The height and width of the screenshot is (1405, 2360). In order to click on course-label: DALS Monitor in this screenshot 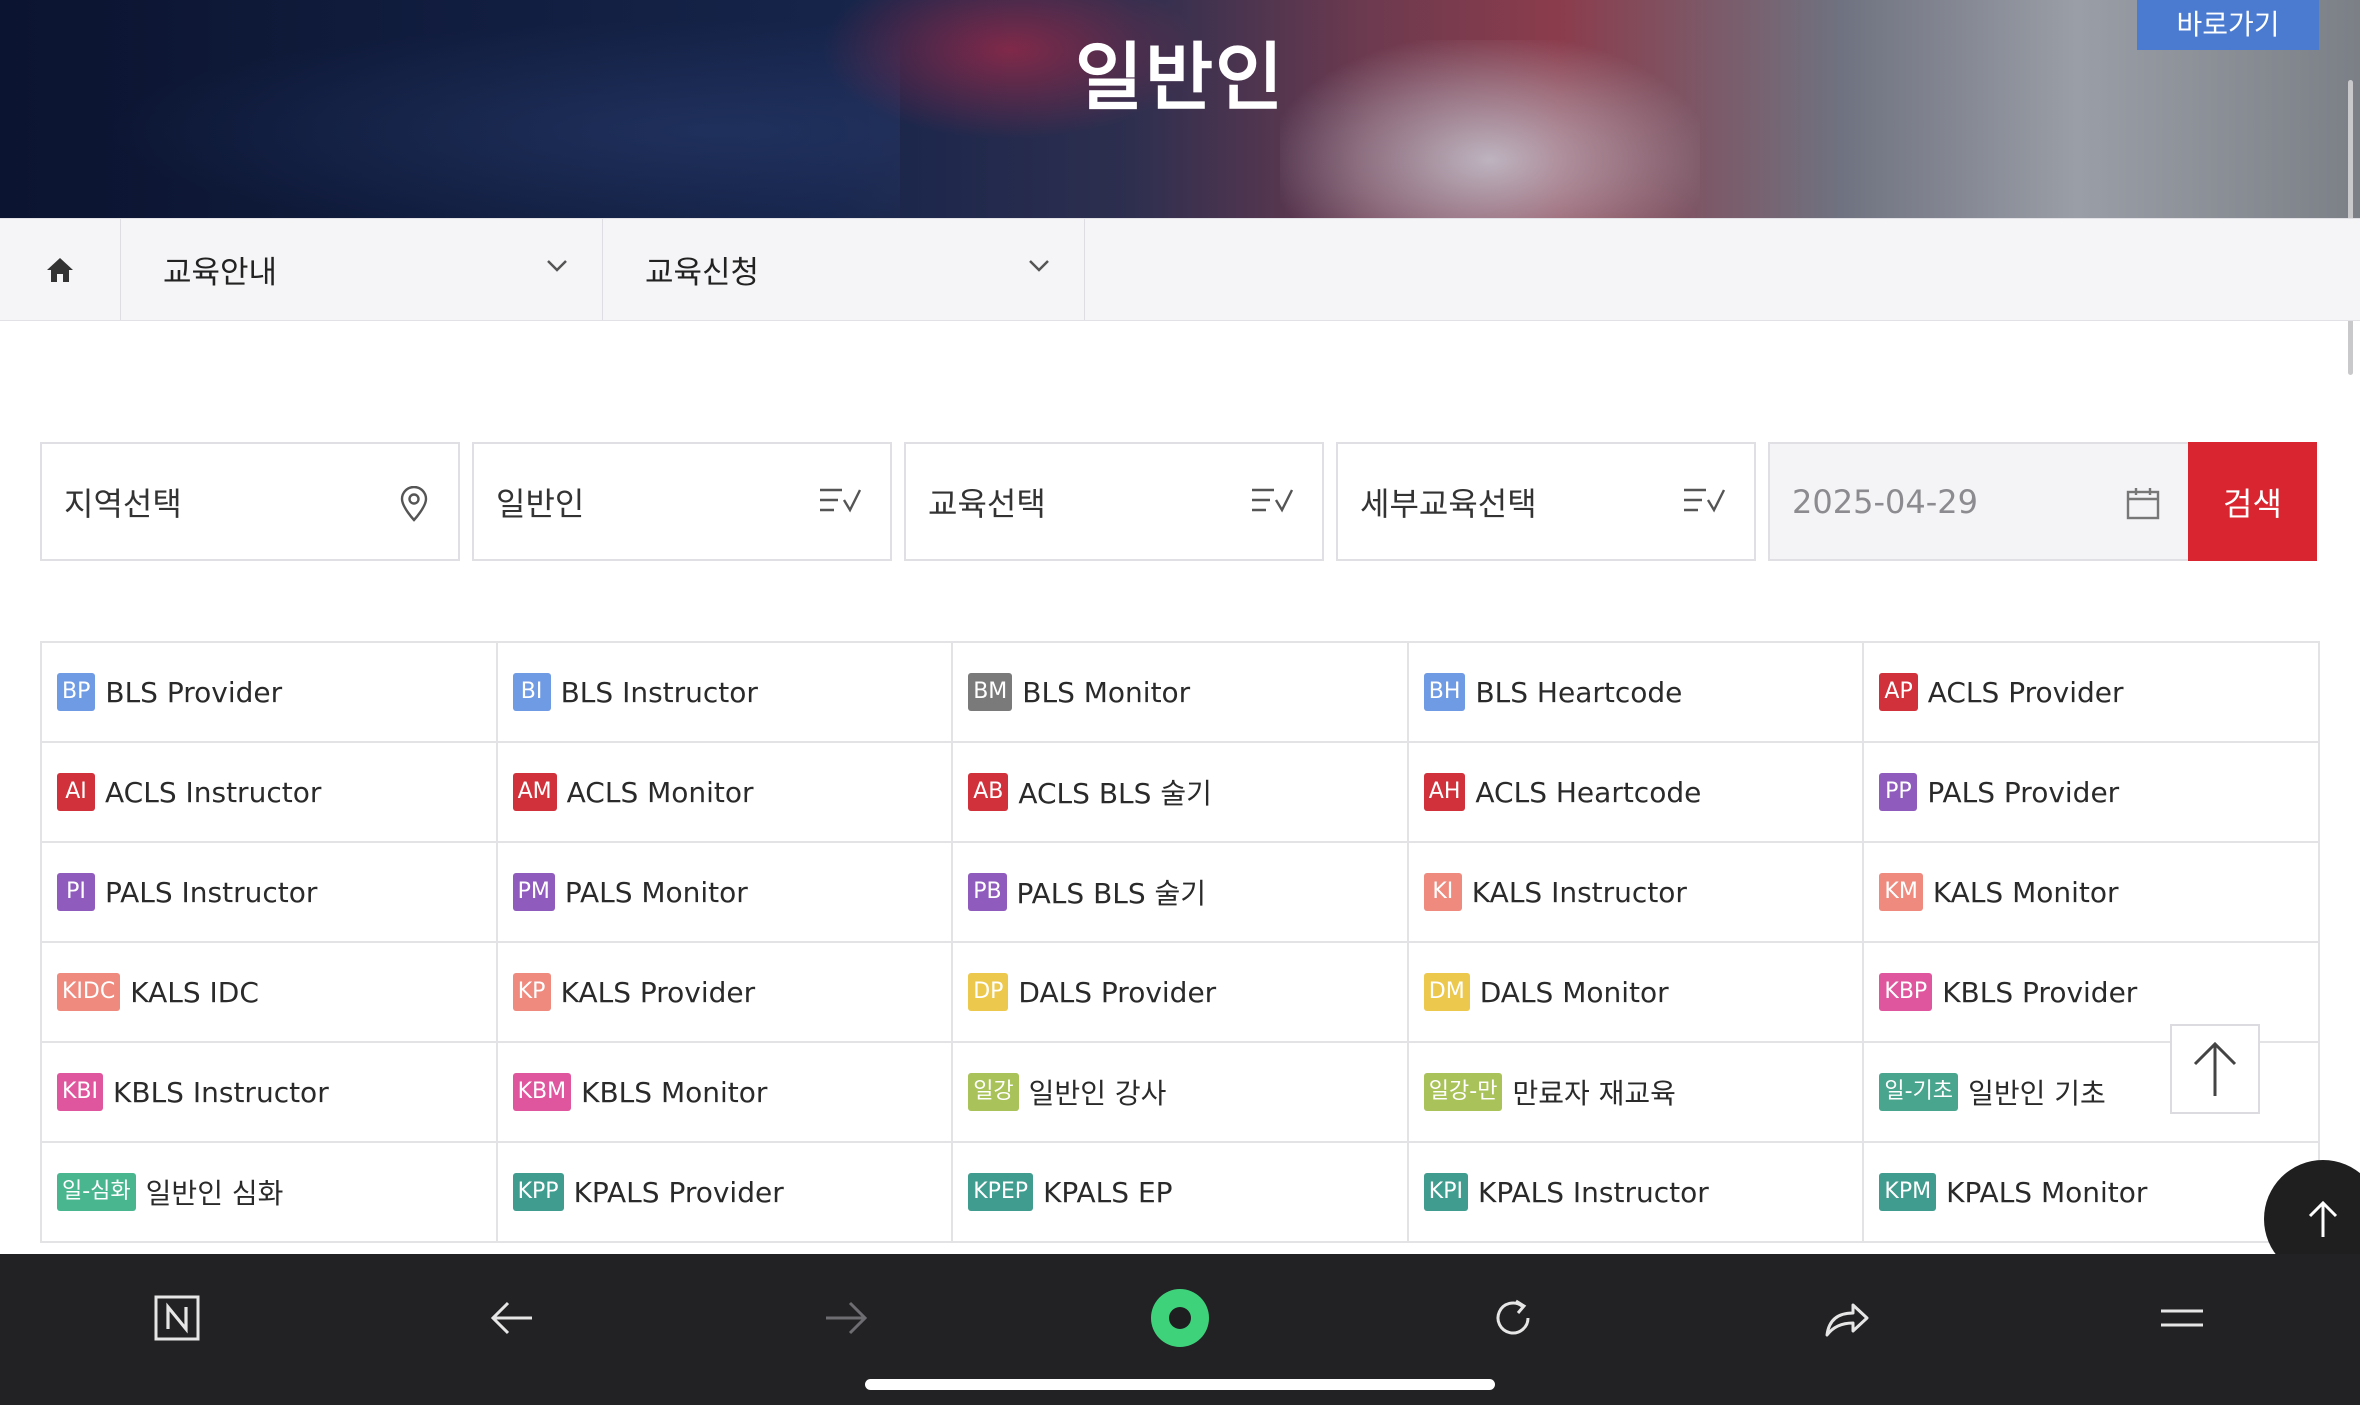, I will do `click(1574, 992)`.